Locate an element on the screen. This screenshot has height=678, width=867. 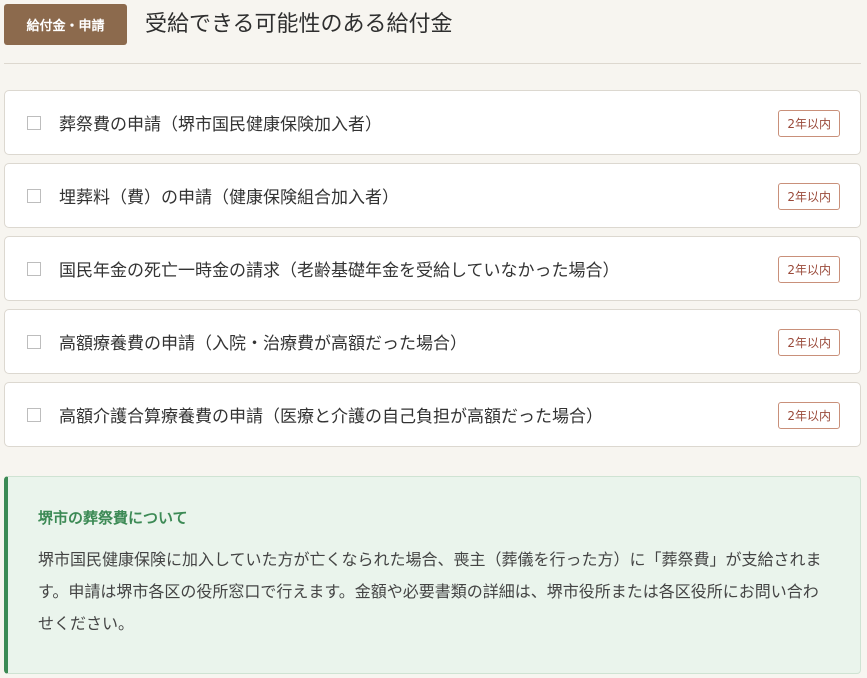
section-header: 給付金・申請 受給できる可能性のある給付金 is located at coordinates (432, 34).